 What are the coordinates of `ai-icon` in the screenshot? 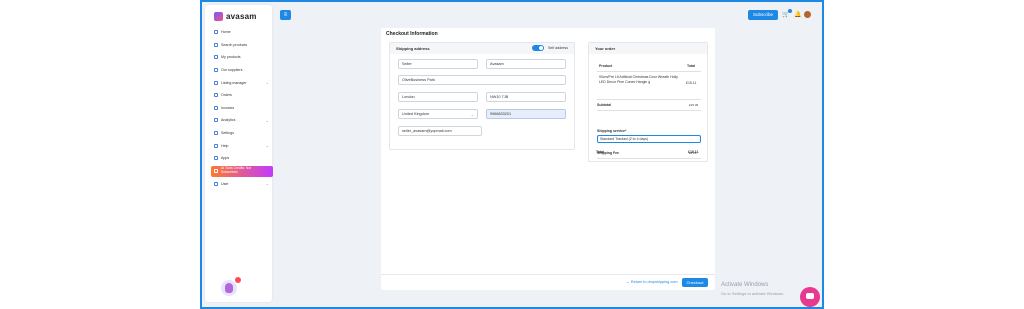 It's located at (216, 171).